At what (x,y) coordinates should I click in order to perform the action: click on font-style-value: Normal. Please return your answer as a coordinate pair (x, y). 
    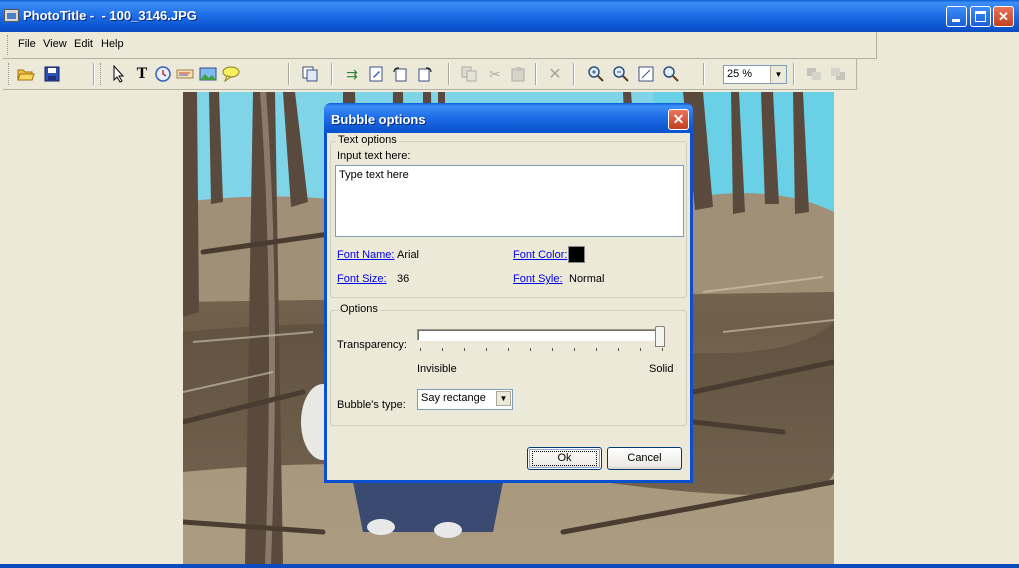
    Looking at the image, I should click on (587, 279).